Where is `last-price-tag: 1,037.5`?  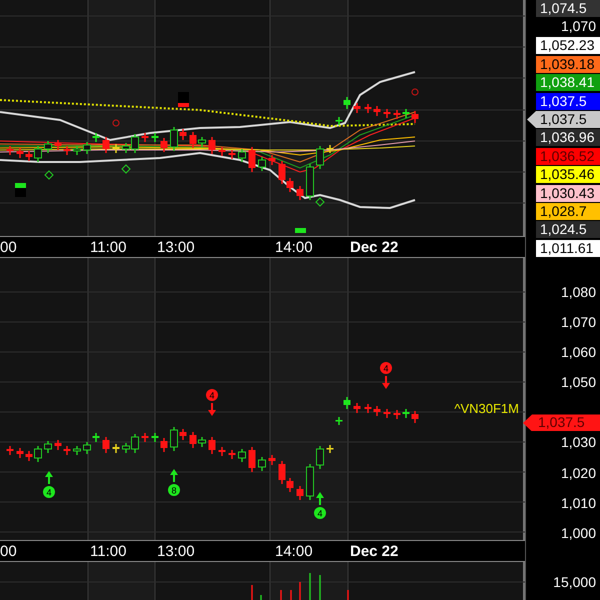
last-price-tag: 1,037.5 is located at coordinates (561, 423).